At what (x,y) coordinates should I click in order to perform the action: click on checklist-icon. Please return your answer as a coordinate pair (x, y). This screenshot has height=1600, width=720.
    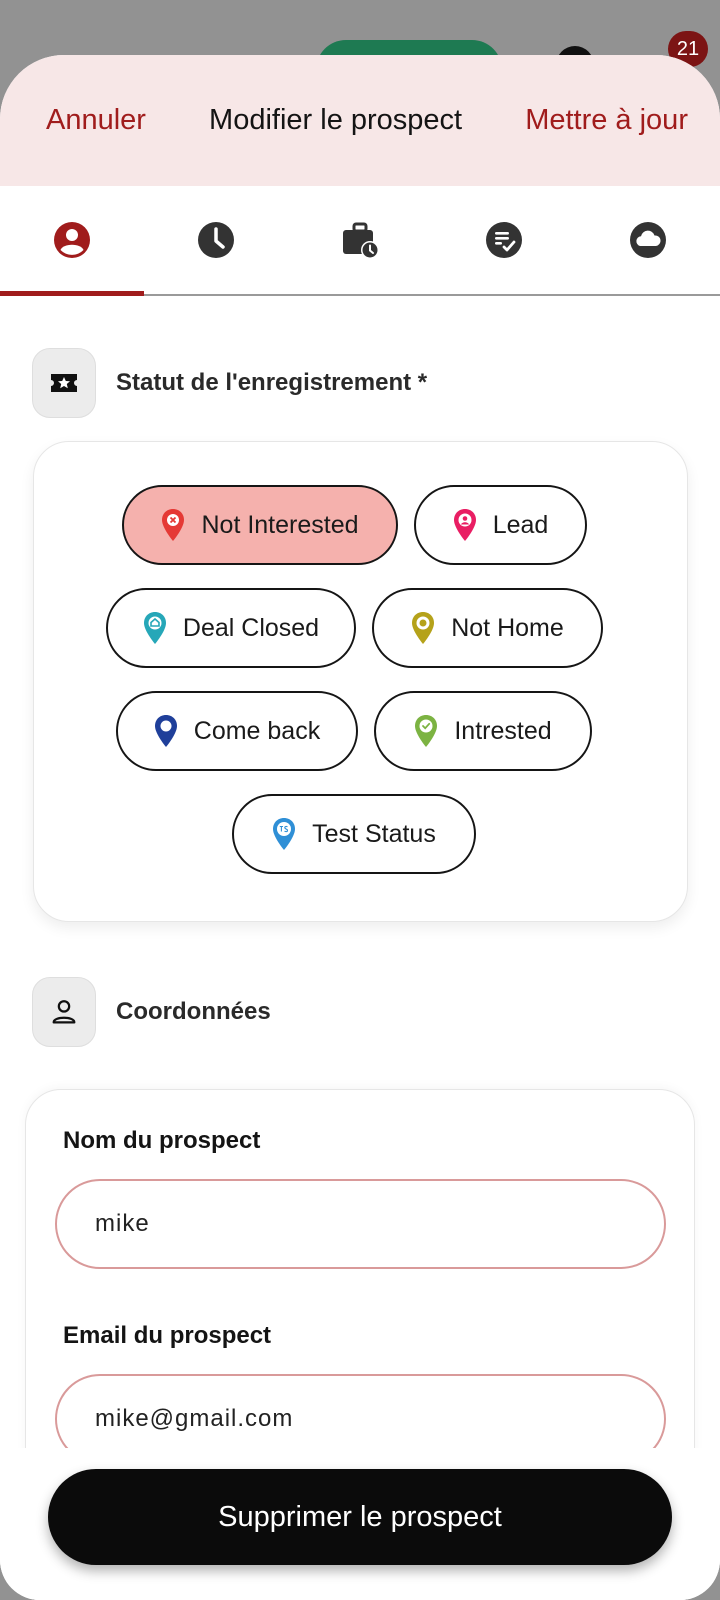
    Looking at the image, I should click on (504, 240).